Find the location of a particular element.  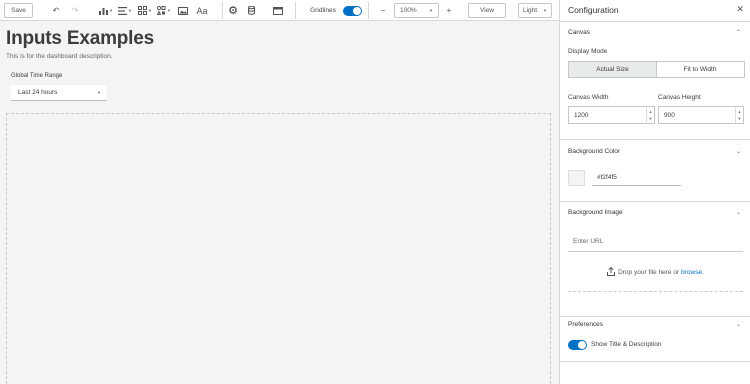

preferences-title: Preferences is located at coordinates (585, 324).